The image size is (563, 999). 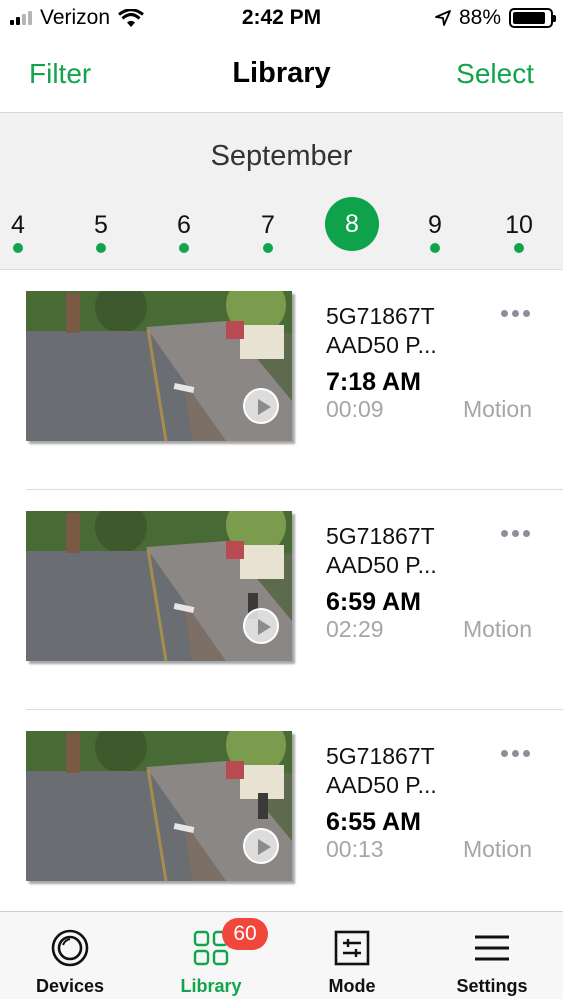 What do you see at coordinates (352, 948) in the screenshot?
I see `sliders-icon` at bounding box center [352, 948].